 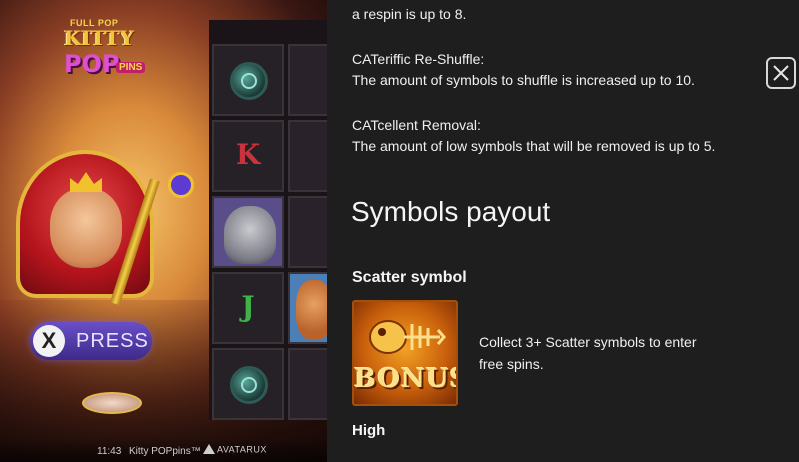 What do you see at coordinates (409, 277) in the screenshot?
I see `scatter-symbol-title: Scatter symbol` at bounding box center [409, 277].